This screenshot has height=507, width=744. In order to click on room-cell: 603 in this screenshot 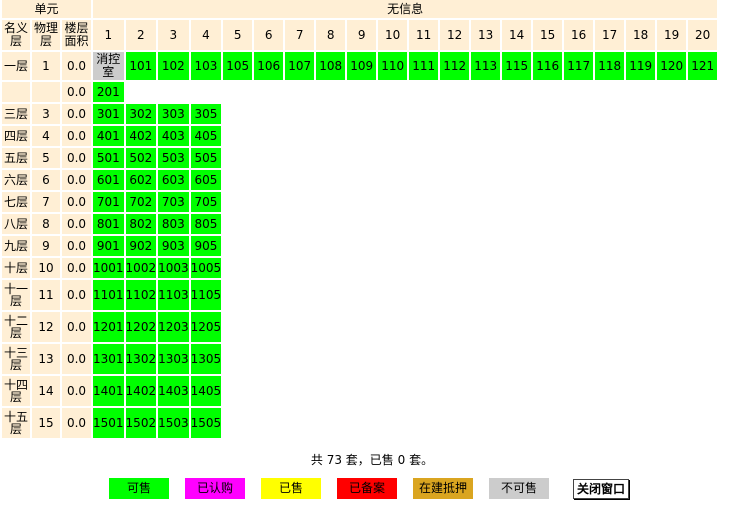, I will do `click(173, 180)`.